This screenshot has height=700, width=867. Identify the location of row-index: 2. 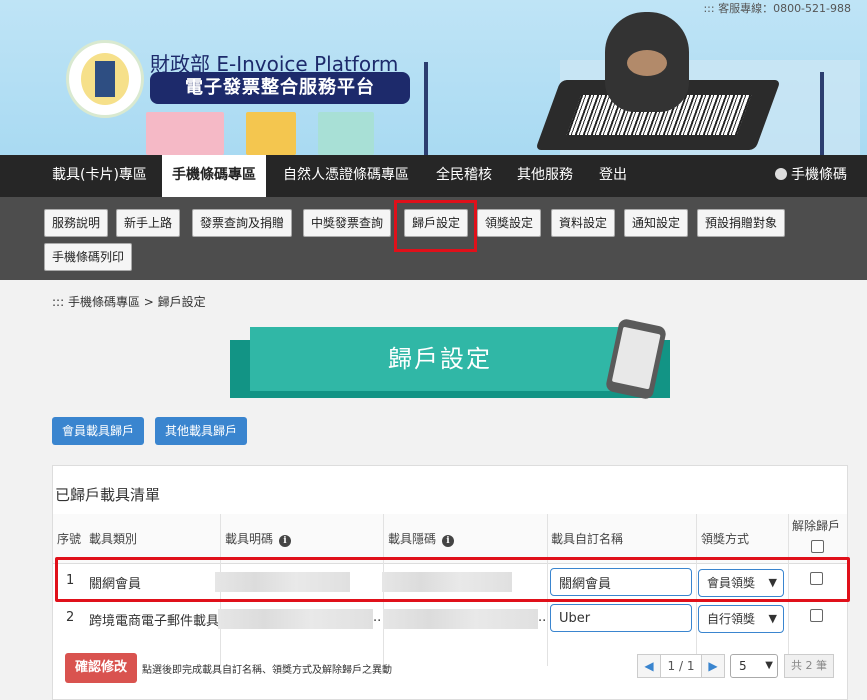
(70, 617).